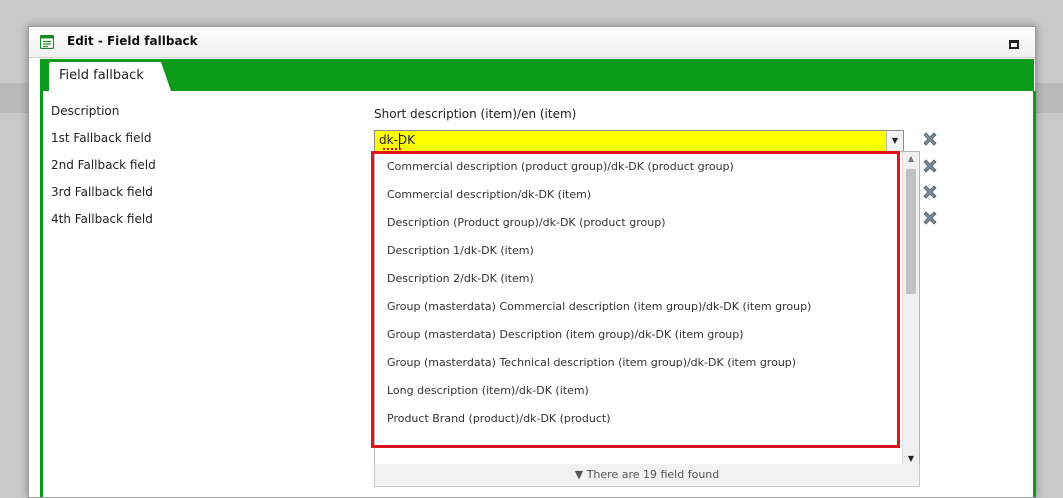  What do you see at coordinates (47, 42) in the screenshot?
I see `form-icon` at bounding box center [47, 42].